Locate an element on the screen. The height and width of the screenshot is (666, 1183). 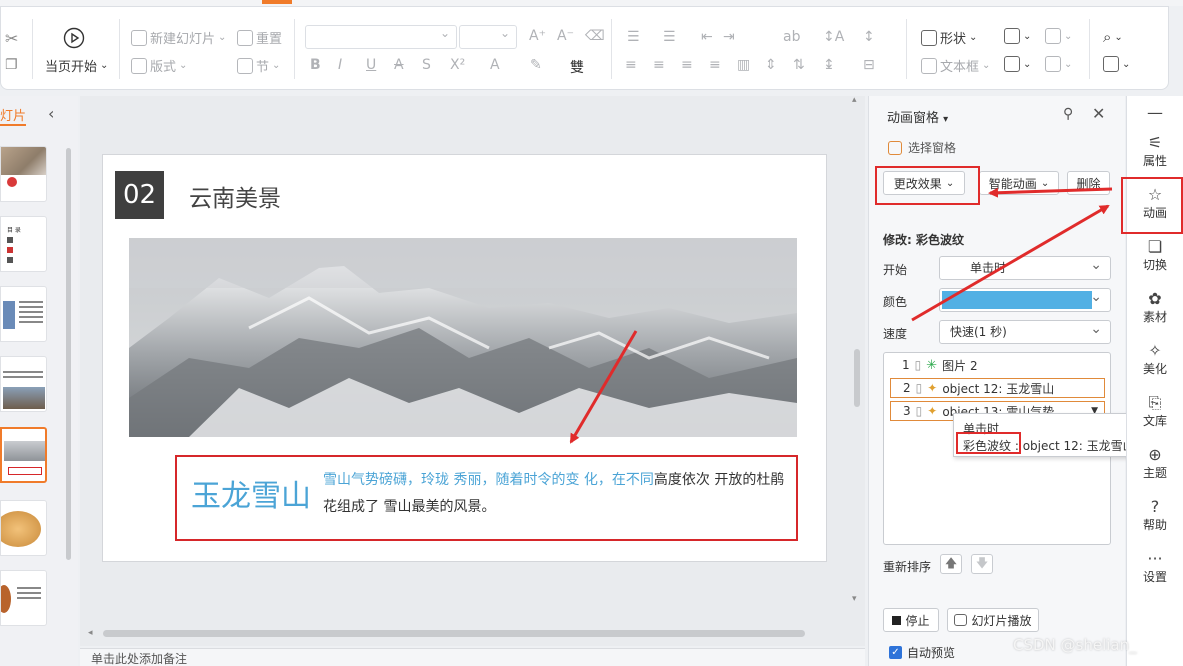
superscript-icon: X² is located at coordinates (457, 65).